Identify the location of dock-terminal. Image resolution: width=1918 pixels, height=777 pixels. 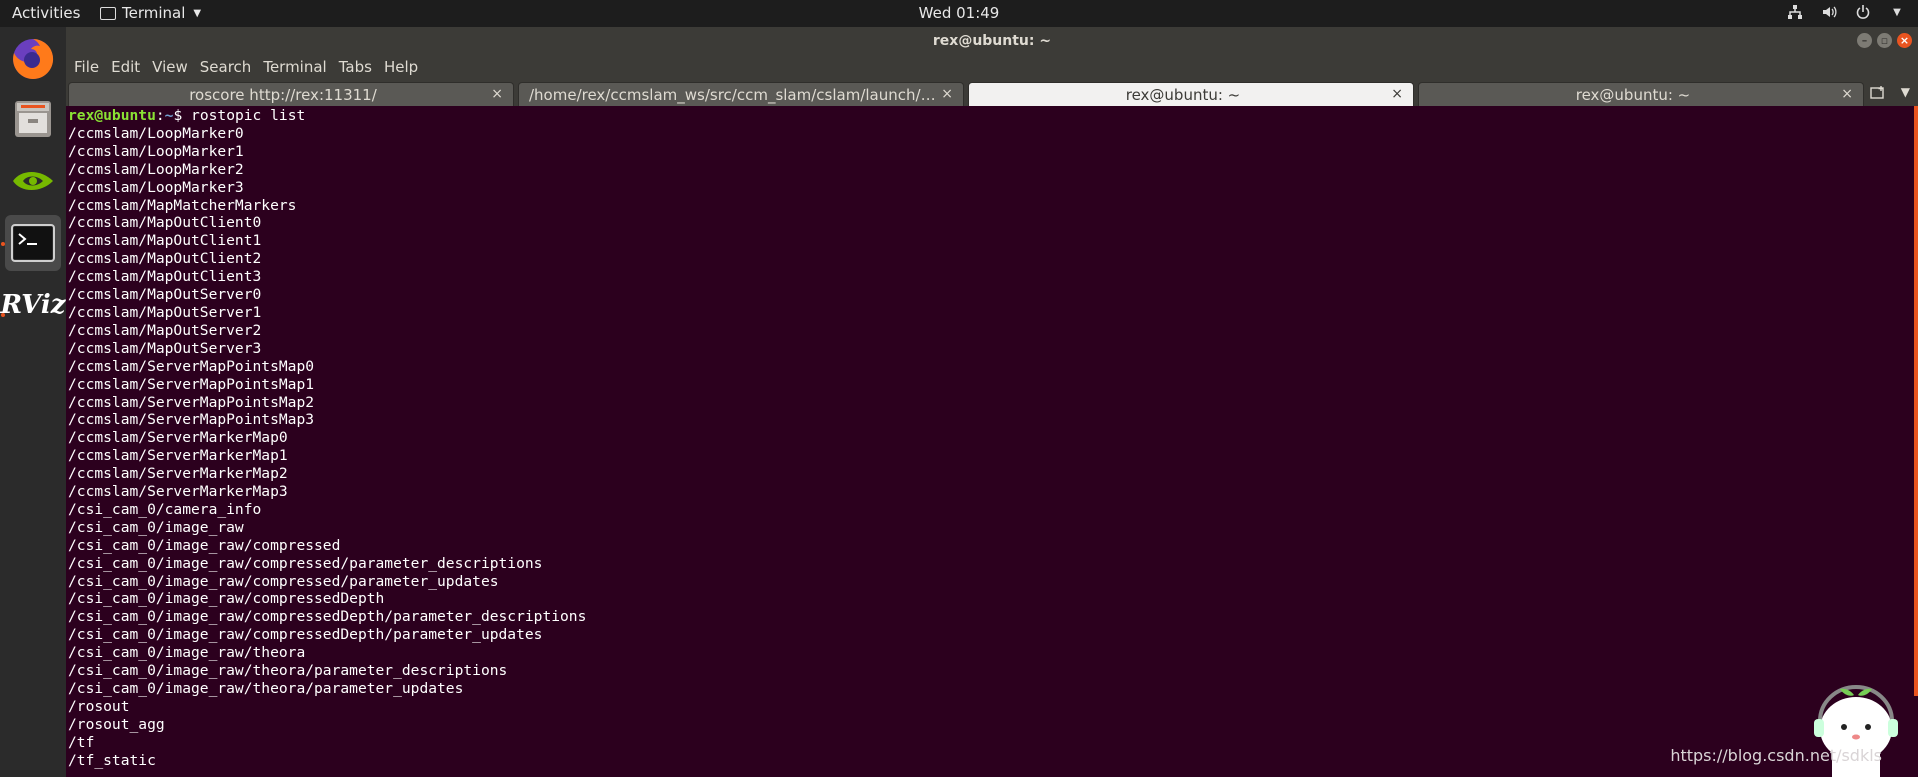
(33, 243).